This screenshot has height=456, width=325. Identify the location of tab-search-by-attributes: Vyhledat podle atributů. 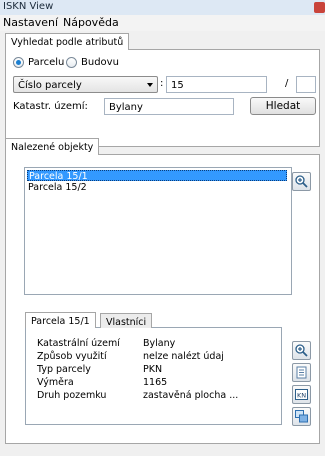
(67, 41).